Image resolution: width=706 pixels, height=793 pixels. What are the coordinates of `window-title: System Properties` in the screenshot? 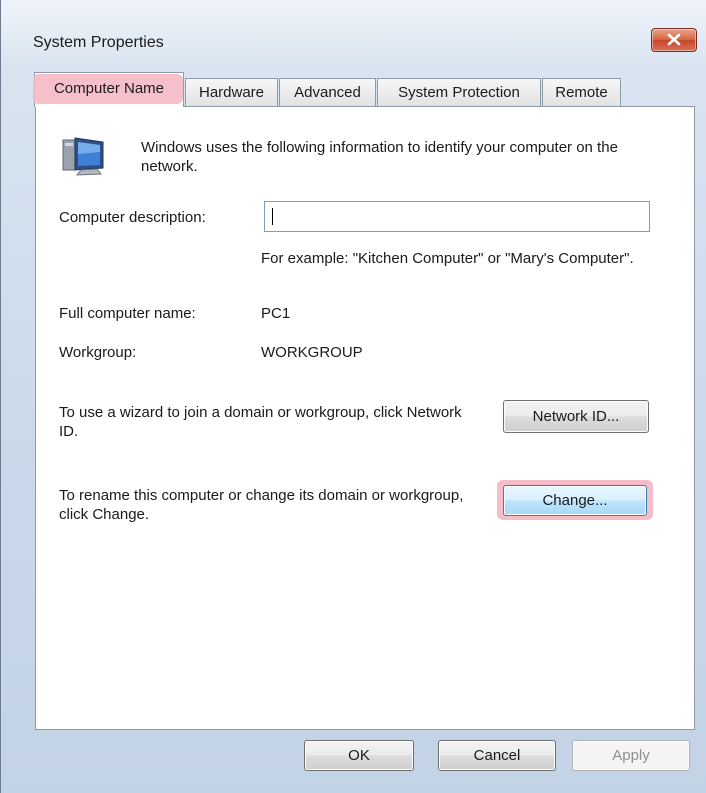 It's located at (98, 42).